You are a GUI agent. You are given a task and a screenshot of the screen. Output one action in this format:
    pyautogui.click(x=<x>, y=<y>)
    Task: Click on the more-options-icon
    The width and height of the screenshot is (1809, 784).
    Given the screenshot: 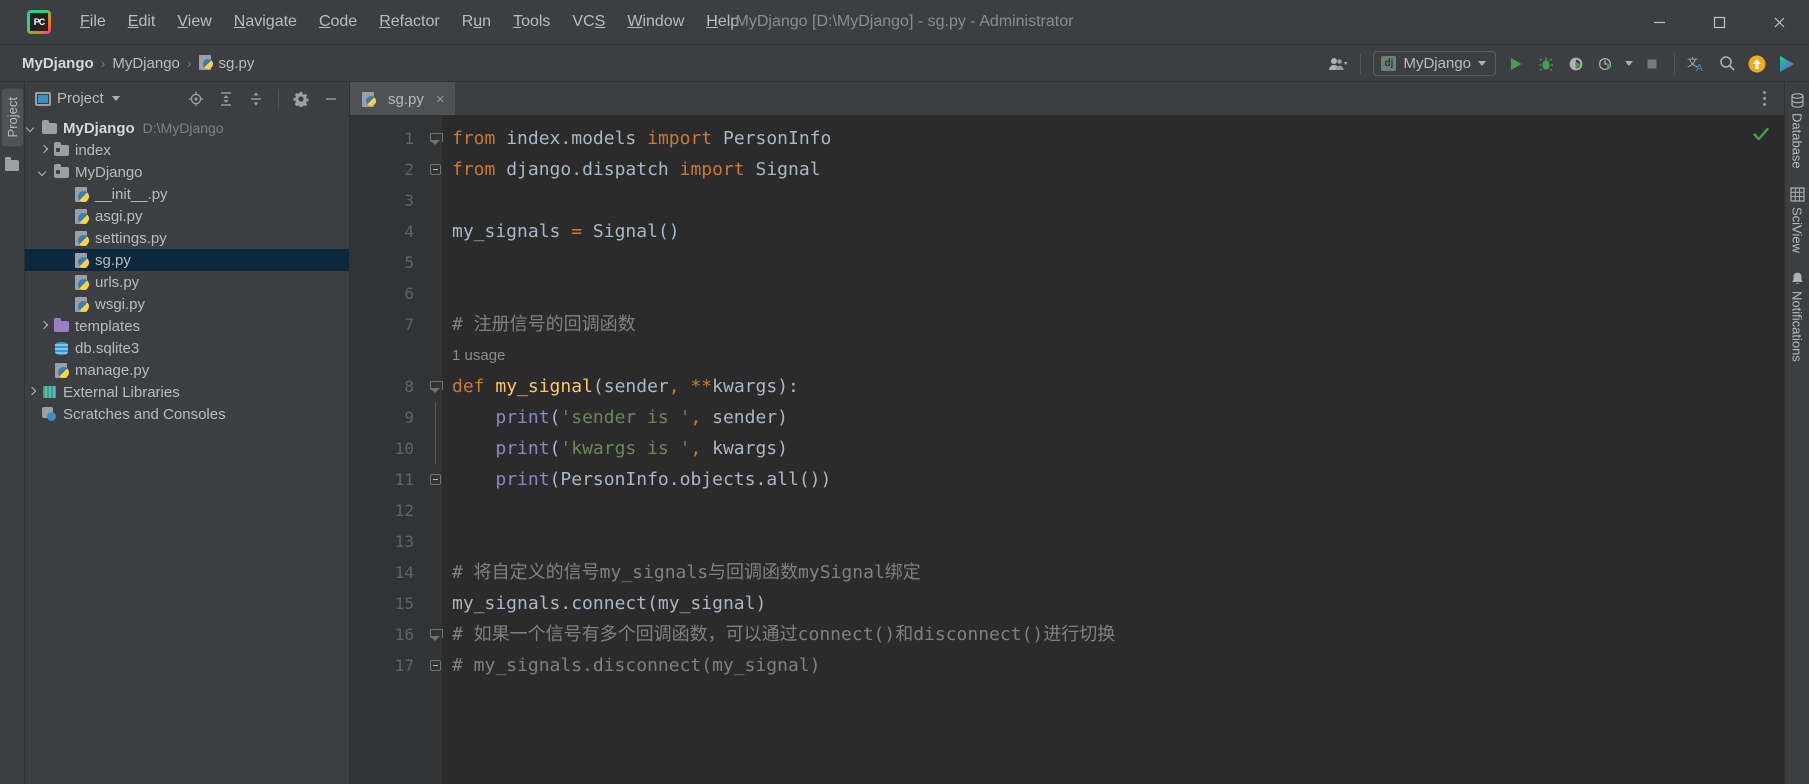 What is the action you would take?
    pyautogui.click(x=1764, y=99)
    